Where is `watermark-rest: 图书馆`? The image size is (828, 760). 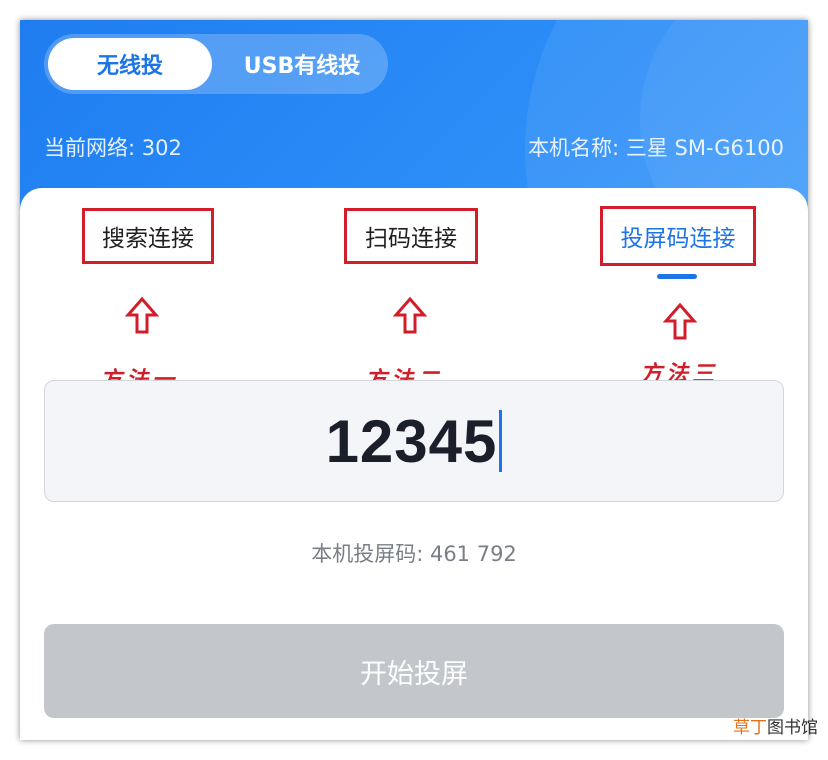 watermark-rest: 图书馆 is located at coordinates (792, 728).